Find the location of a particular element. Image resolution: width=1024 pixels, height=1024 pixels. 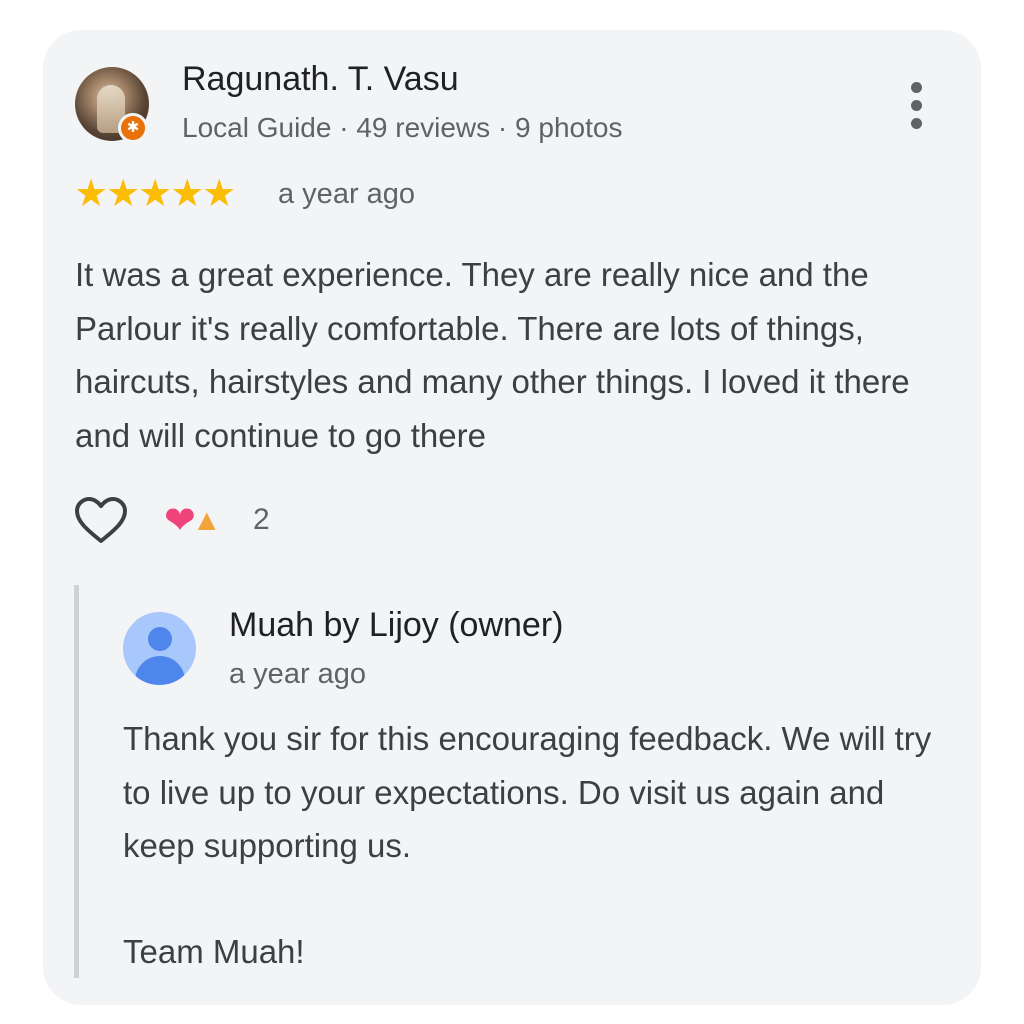

reactions: ❤▲ is located at coordinates (193, 521).